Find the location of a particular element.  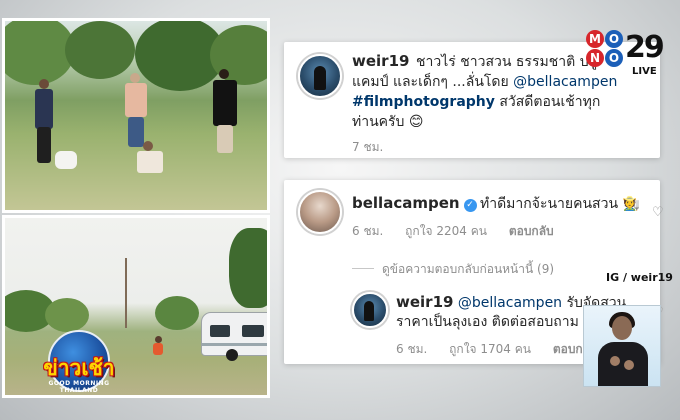

comment-text: ทำดีมากจ้ะนายคนสวน 🧑‍🌾 is located at coordinates (560, 204).